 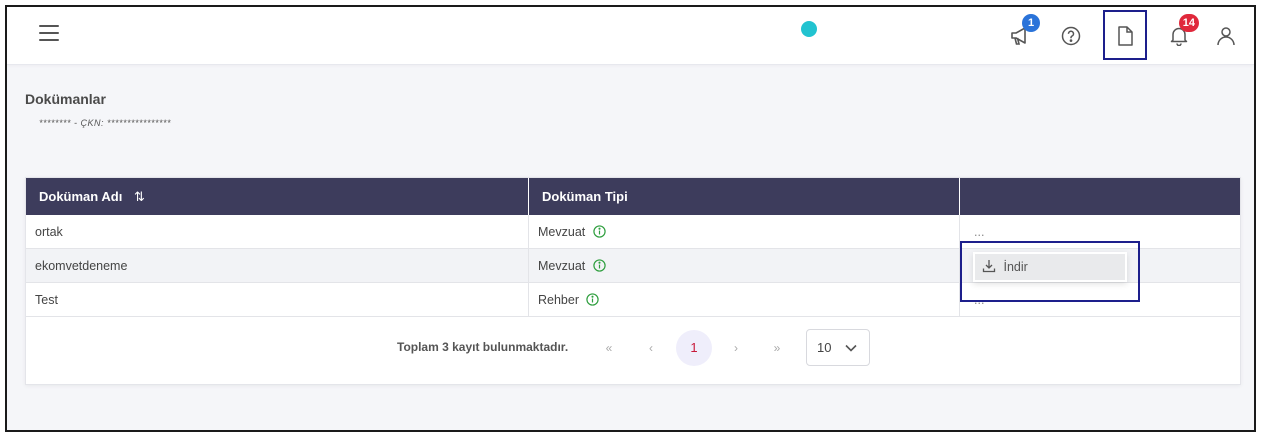 What do you see at coordinates (838, 347) in the screenshot?
I see `page-size-select: 10` at bounding box center [838, 347].